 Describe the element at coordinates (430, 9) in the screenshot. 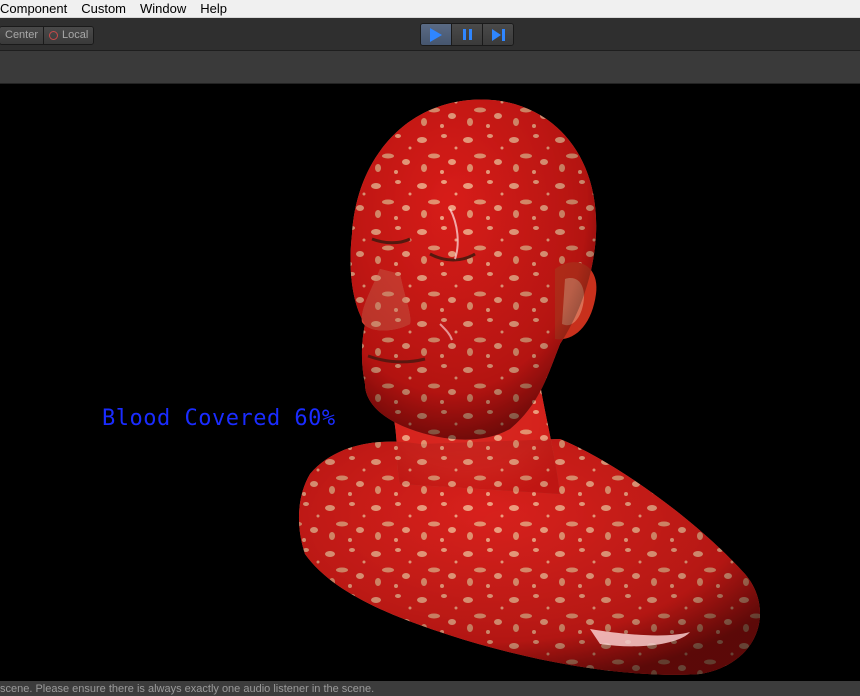

I see `menu-bar: Component Custom Window Help` at that location.